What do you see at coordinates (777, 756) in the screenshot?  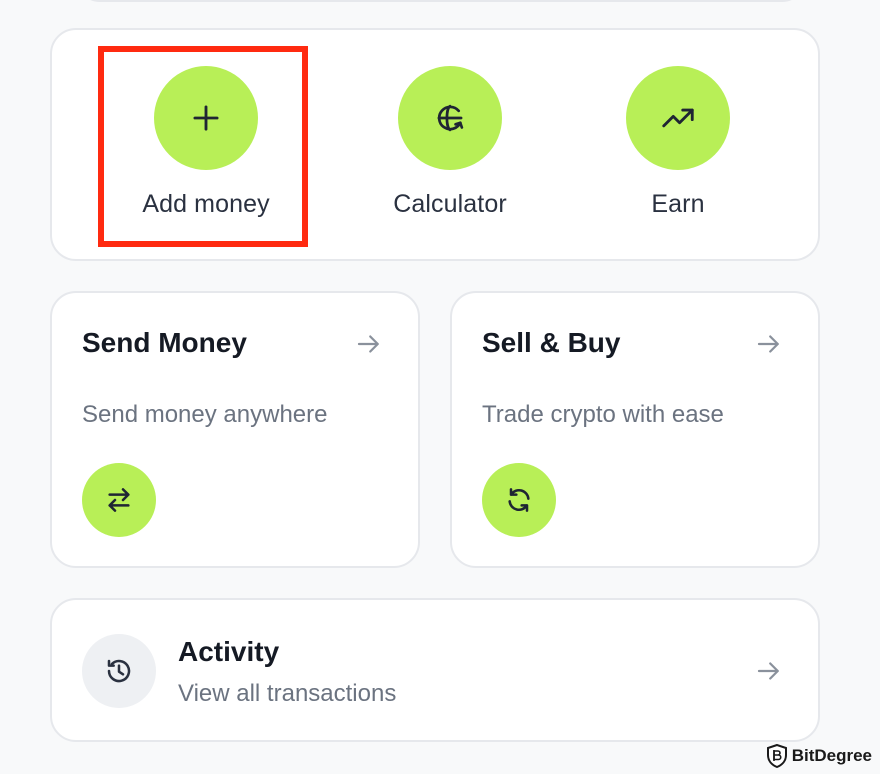 I see `shield-icon` at bounding box center [777, 756].